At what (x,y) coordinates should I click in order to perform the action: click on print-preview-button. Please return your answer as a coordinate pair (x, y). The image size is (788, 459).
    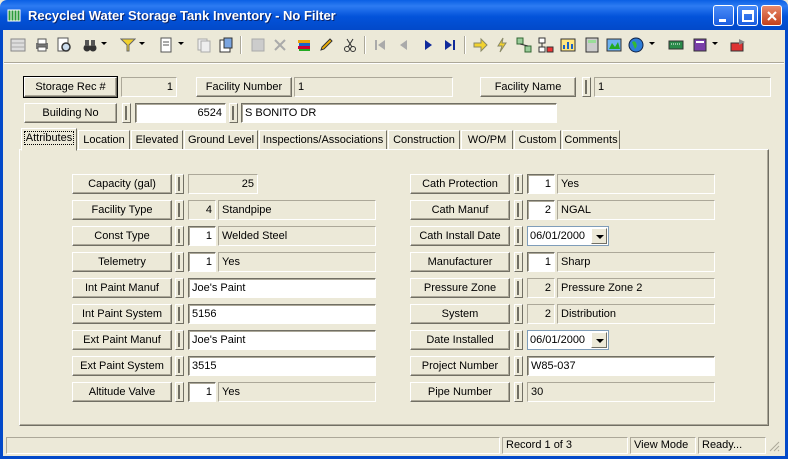
    Looking at the image, I should click on (64, 45).